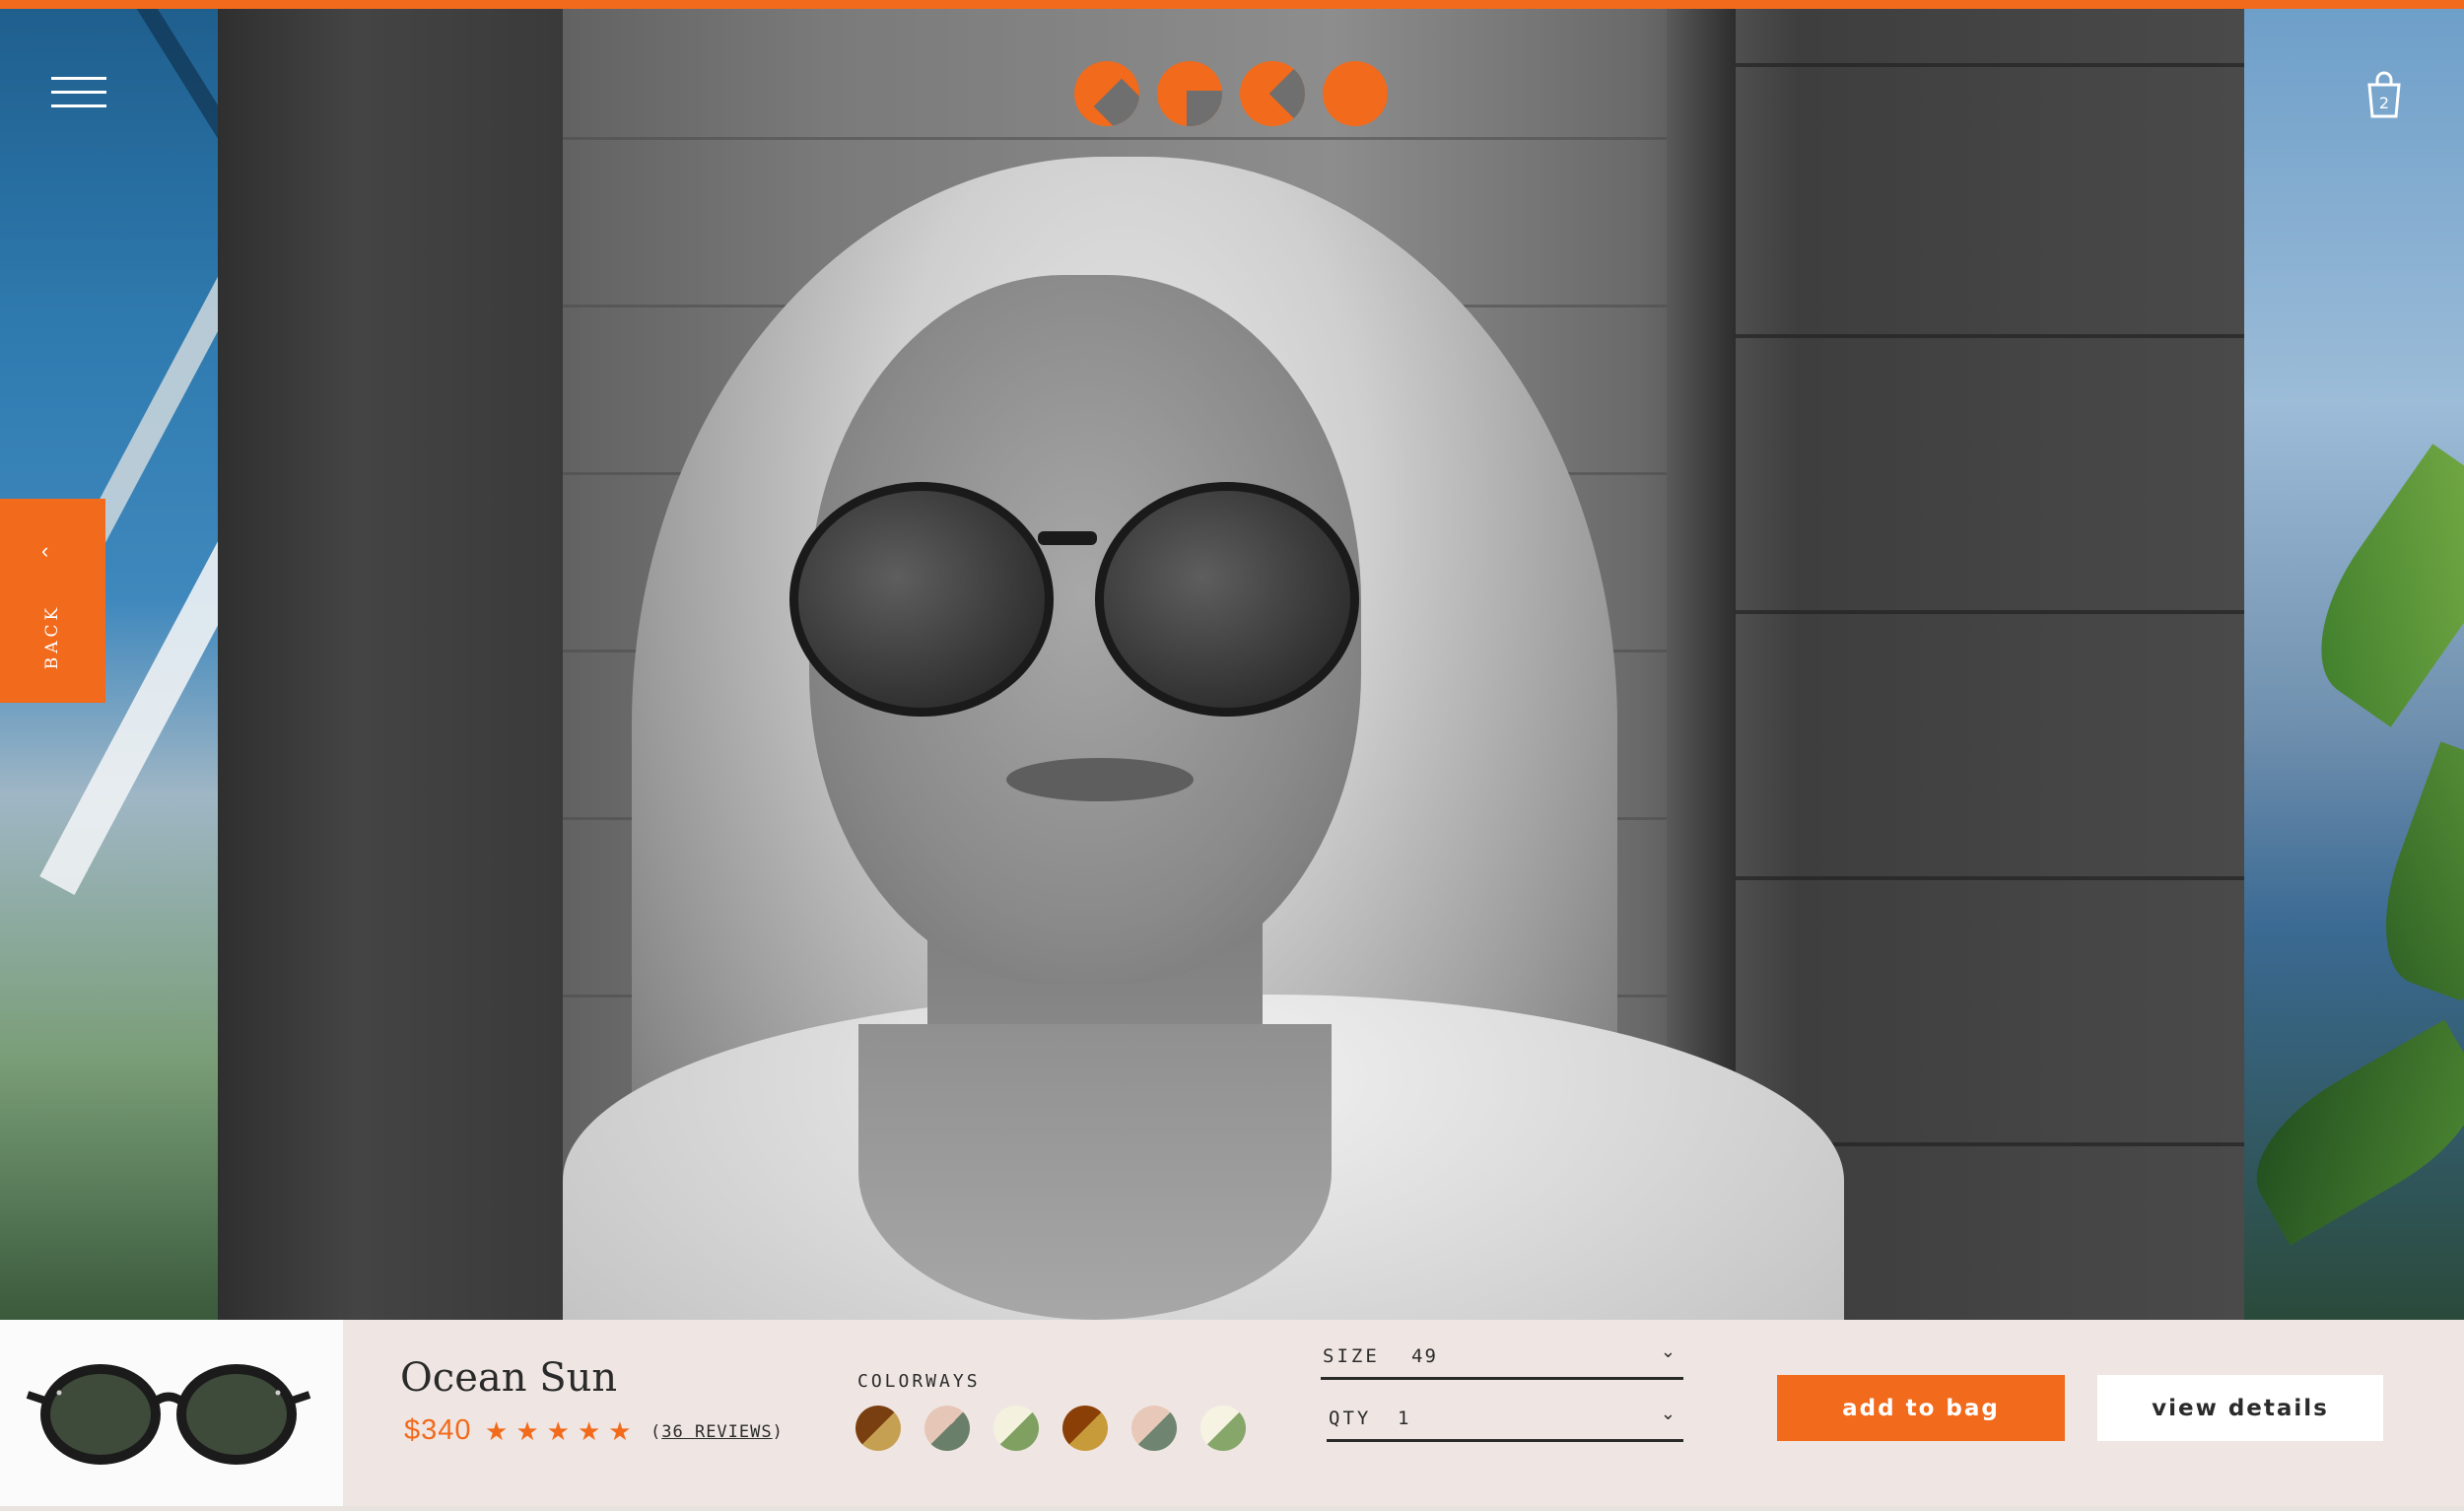 This screenshot has width=2464, height=1511. Describe the element at coordinates (1502, 1356) in the screenshot. I see `size-select: SIZE 49 ⌄` at that location.